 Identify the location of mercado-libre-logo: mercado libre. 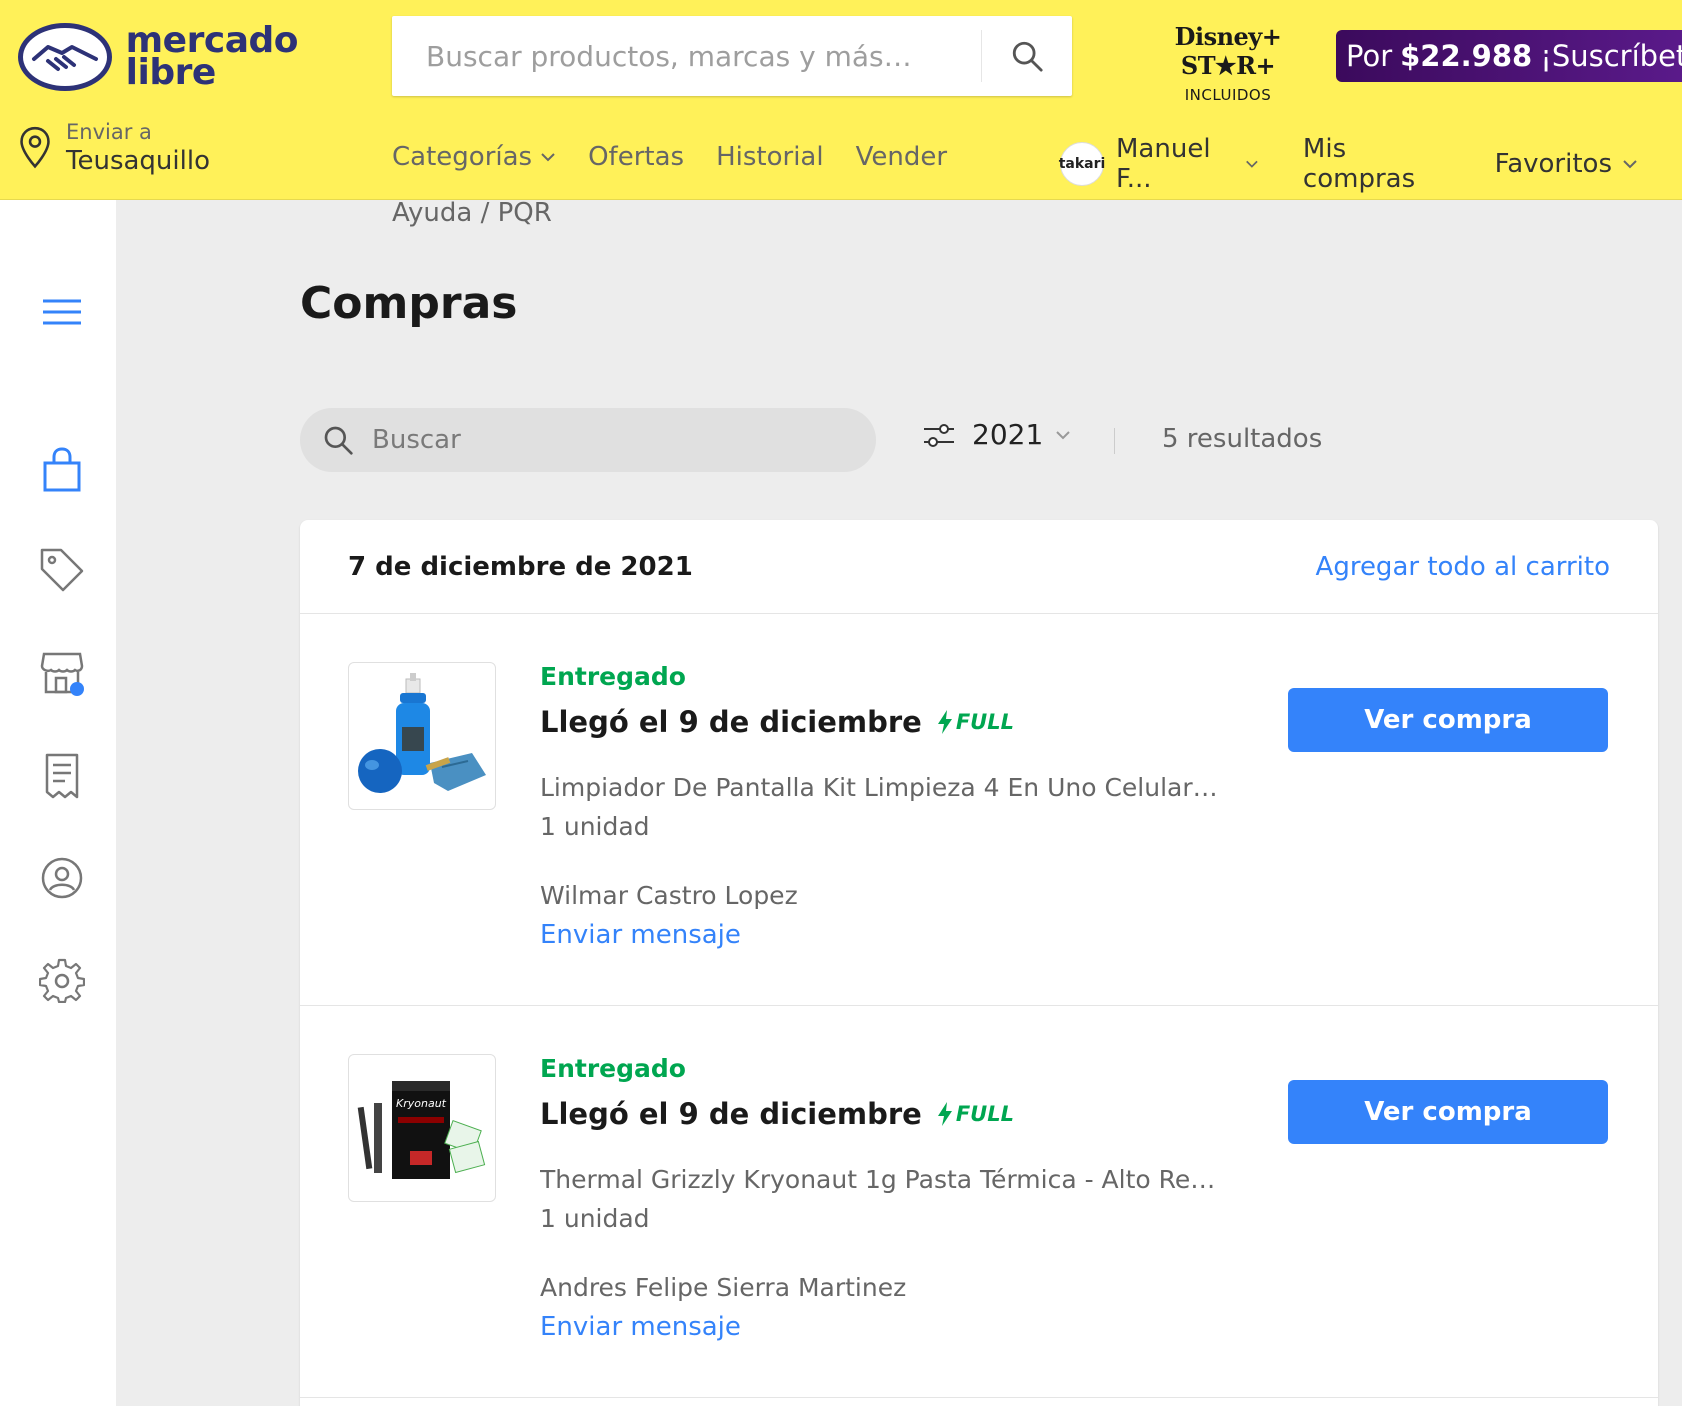
(158, 56).